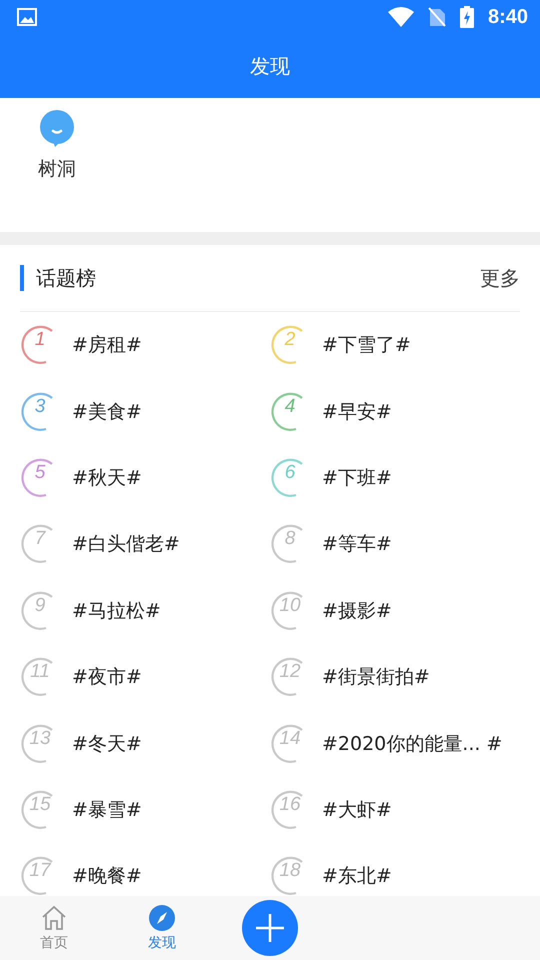 This screenshot has width=540, height=960. Describe the element at coordinates (107, 876) in the screenshot. I see `topic-label: #晚餐#` at that location.